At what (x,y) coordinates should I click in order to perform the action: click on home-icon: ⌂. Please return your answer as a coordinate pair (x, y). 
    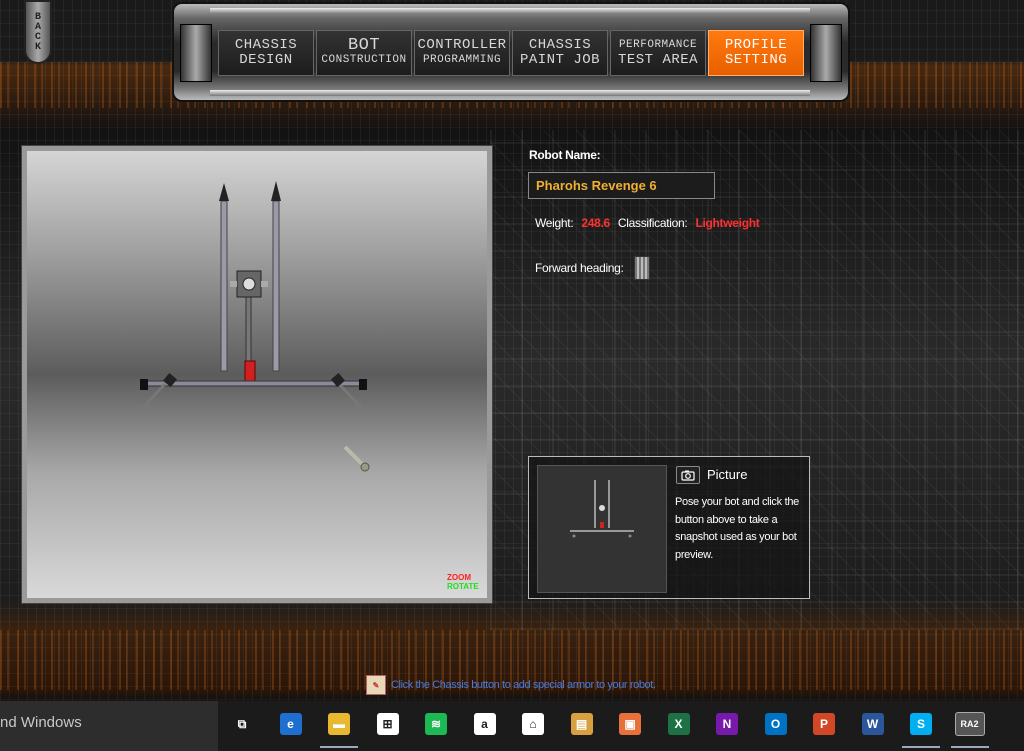
    Looking at the image, I should click on (533, 724).